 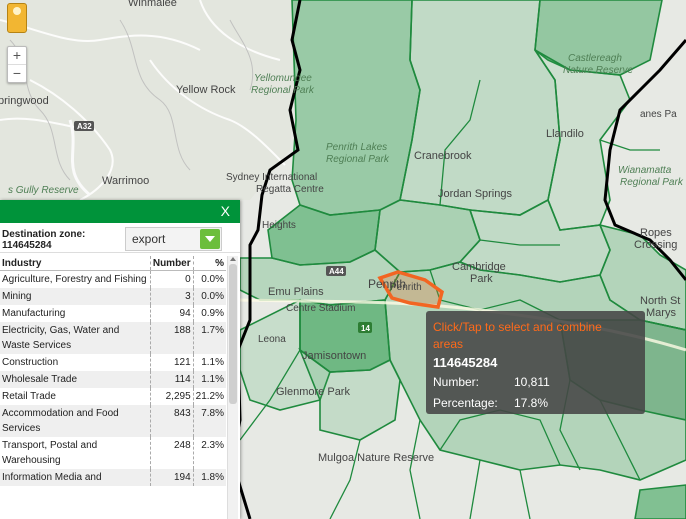 What do you see at coordinates (113, 396) in the screenshot?
I see `table-row: Retail Trade 2,295 21.2%` at bounding box center [113, 396].